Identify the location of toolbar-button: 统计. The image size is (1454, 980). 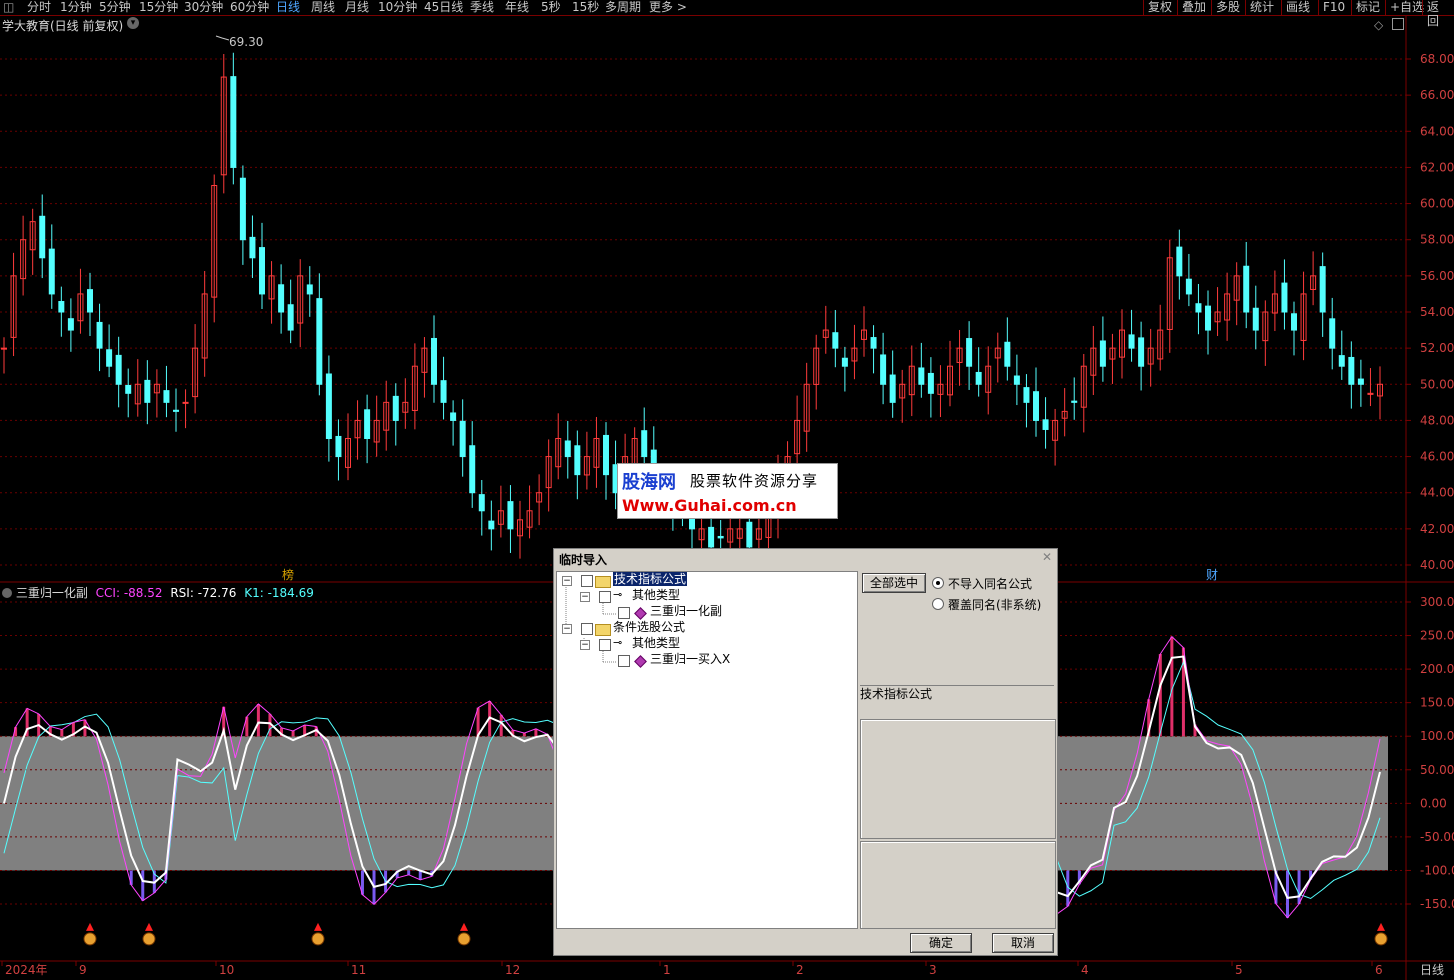
(1261, 7).